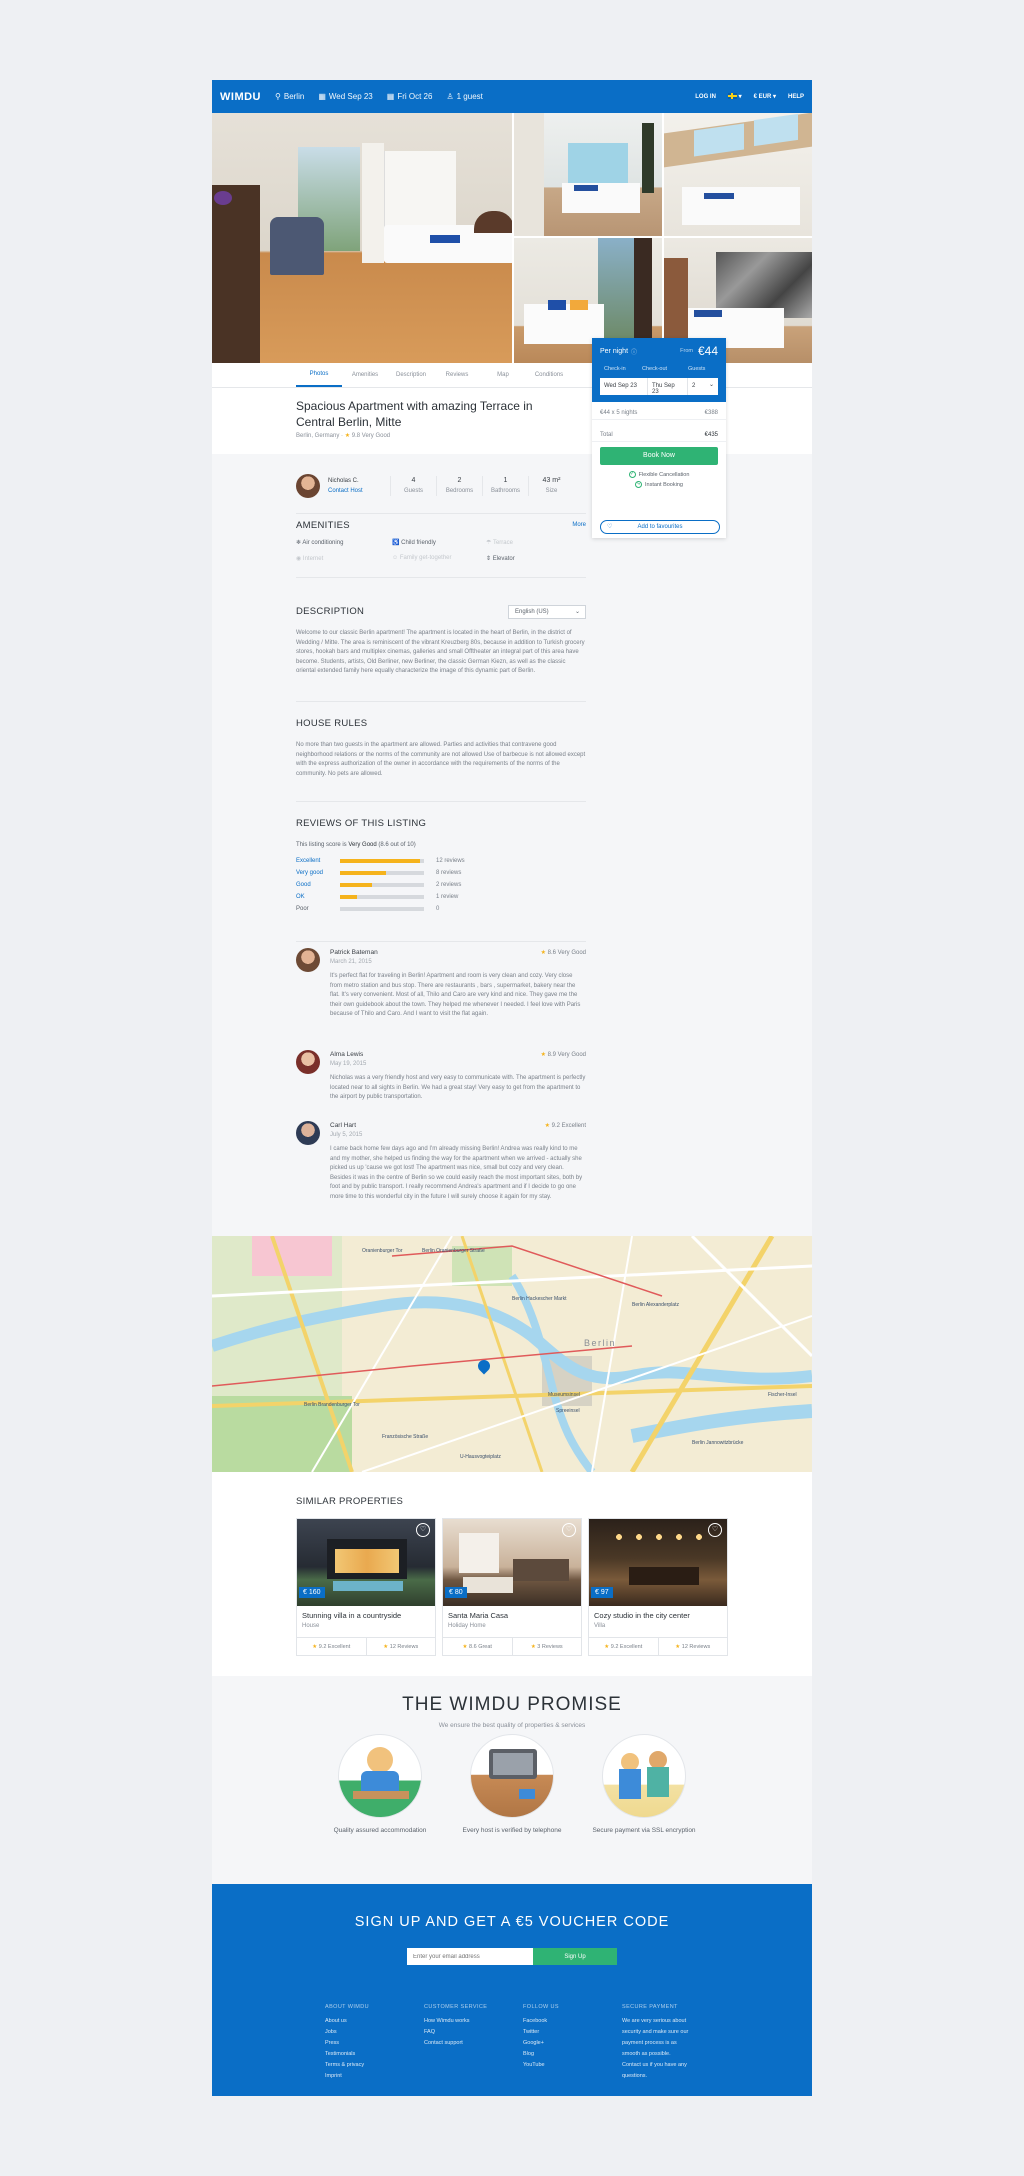  I want to click on tab-reviews: Reviews, so click(457, 375).